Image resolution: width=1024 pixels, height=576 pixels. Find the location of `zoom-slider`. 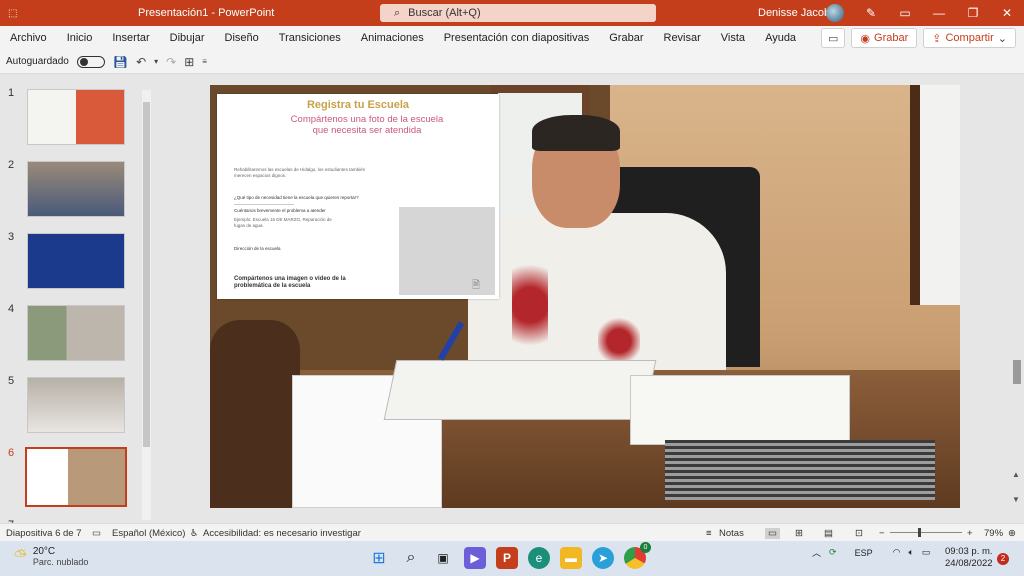

zoom-slider is located at coordinates (926, 532).